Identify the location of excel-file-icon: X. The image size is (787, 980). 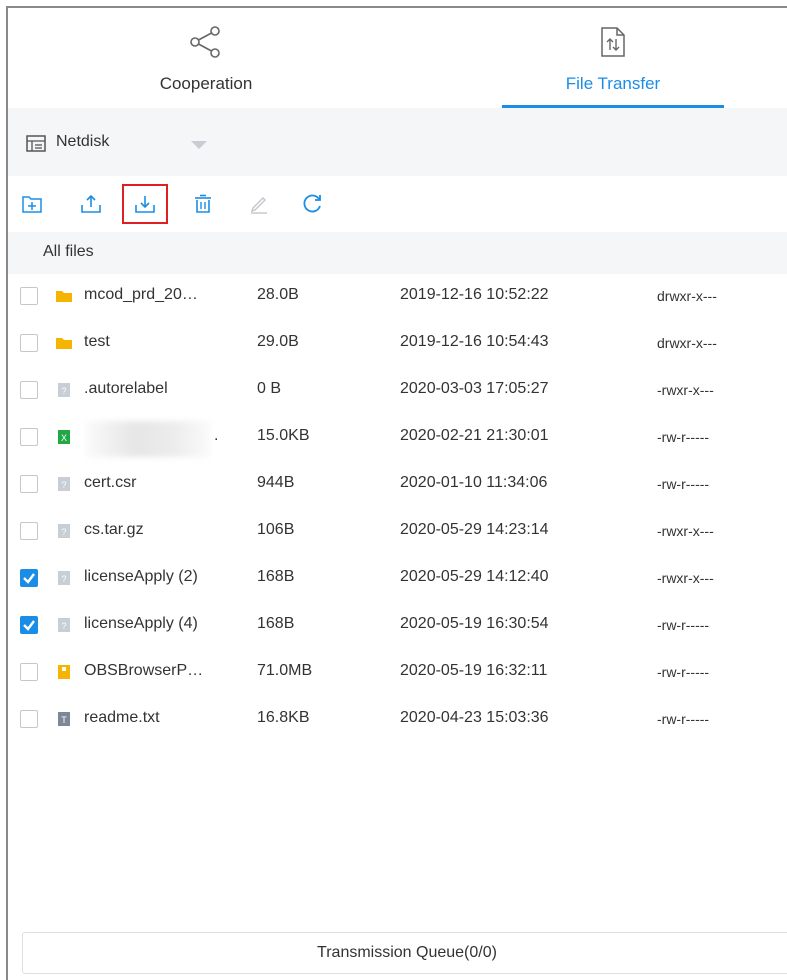
(64, 437).